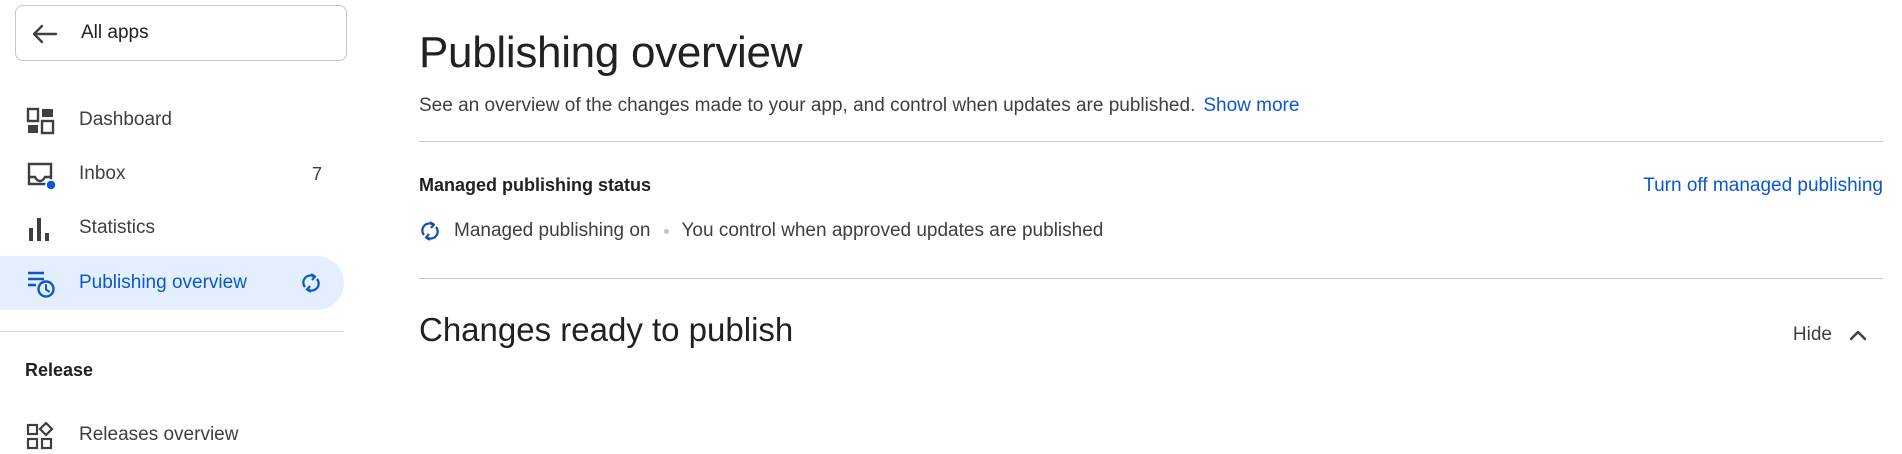  Describe the element at coordinates (172, 174) in the screenshot. I see `sidebar-item-inbox: Inbox 7` at that location.